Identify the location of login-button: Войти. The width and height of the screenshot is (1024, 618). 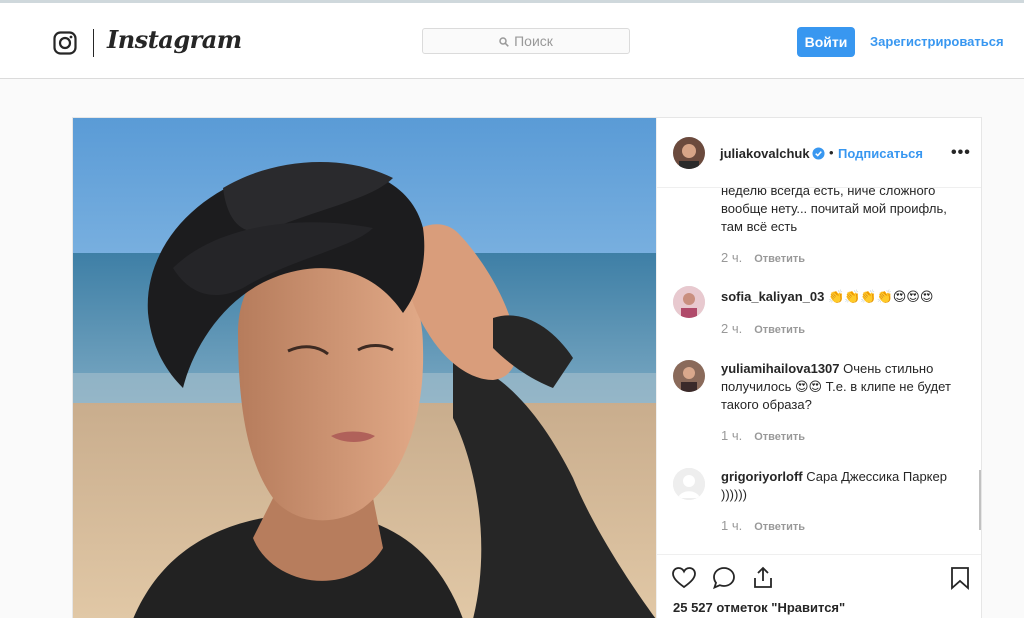
(826, 42).